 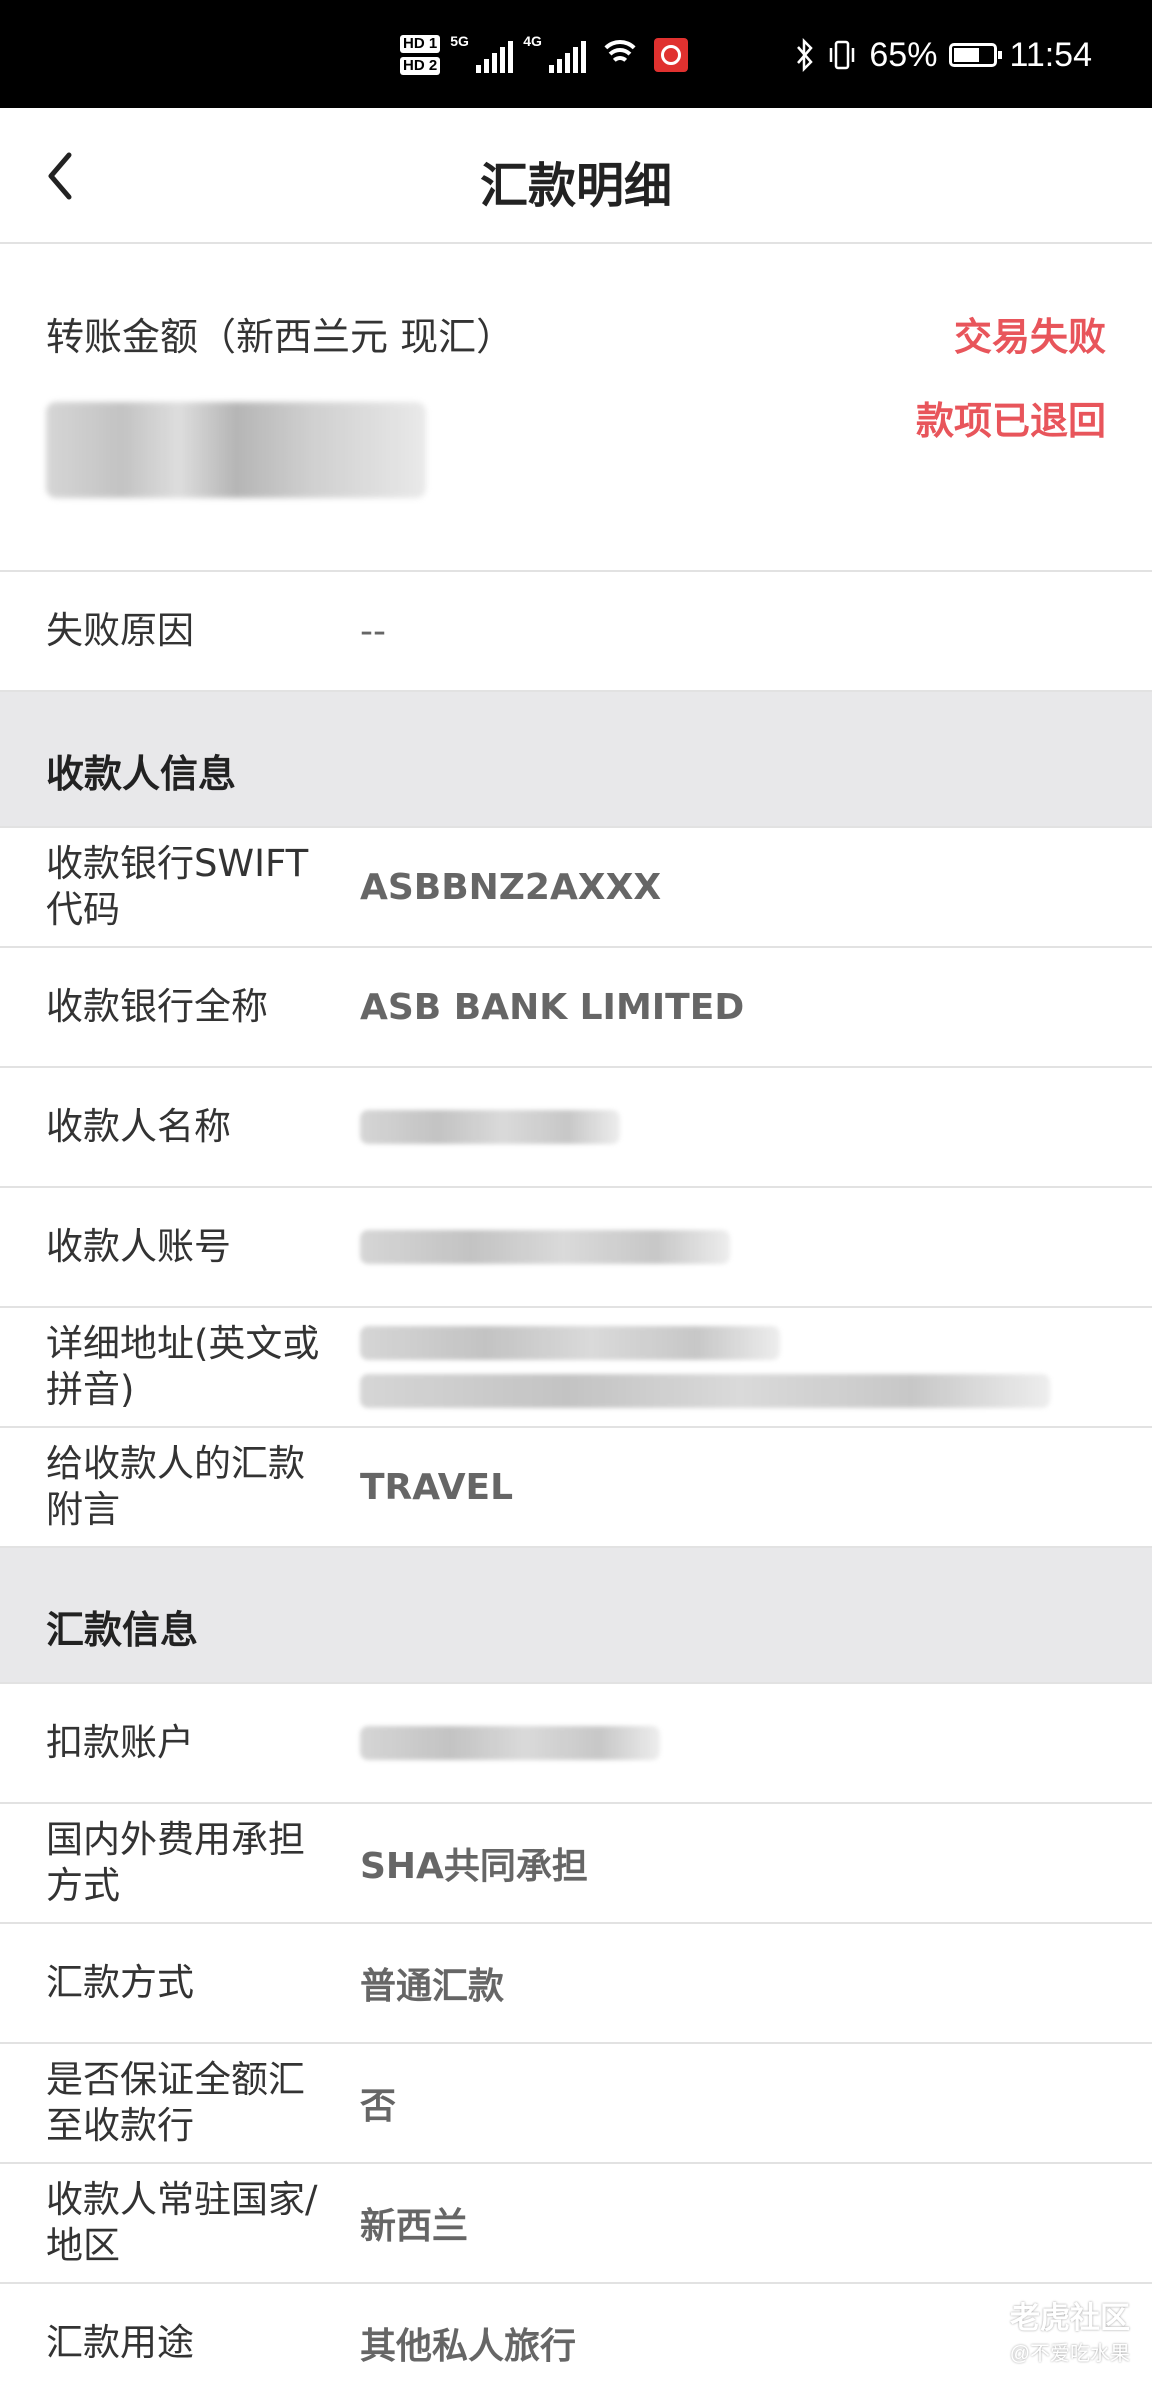 What do you see at coordinates (490, 1127) in the screenshot?
I see `payee-name-redacted` at bounding box center [490, 1127].